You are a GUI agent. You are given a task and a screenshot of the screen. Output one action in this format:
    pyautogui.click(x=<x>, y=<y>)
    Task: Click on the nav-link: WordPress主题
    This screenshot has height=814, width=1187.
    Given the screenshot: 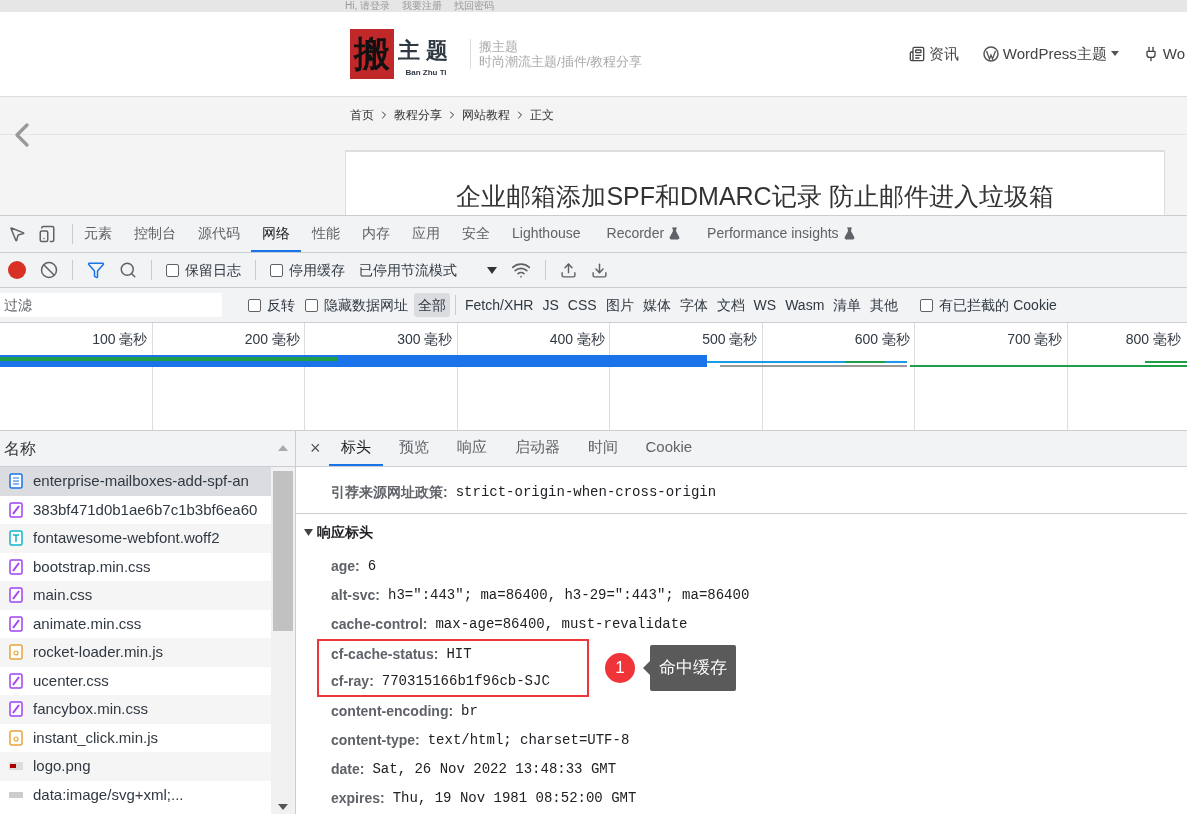 What is the action you would take?
    pyautogui.click(x=1050, y=53)
    